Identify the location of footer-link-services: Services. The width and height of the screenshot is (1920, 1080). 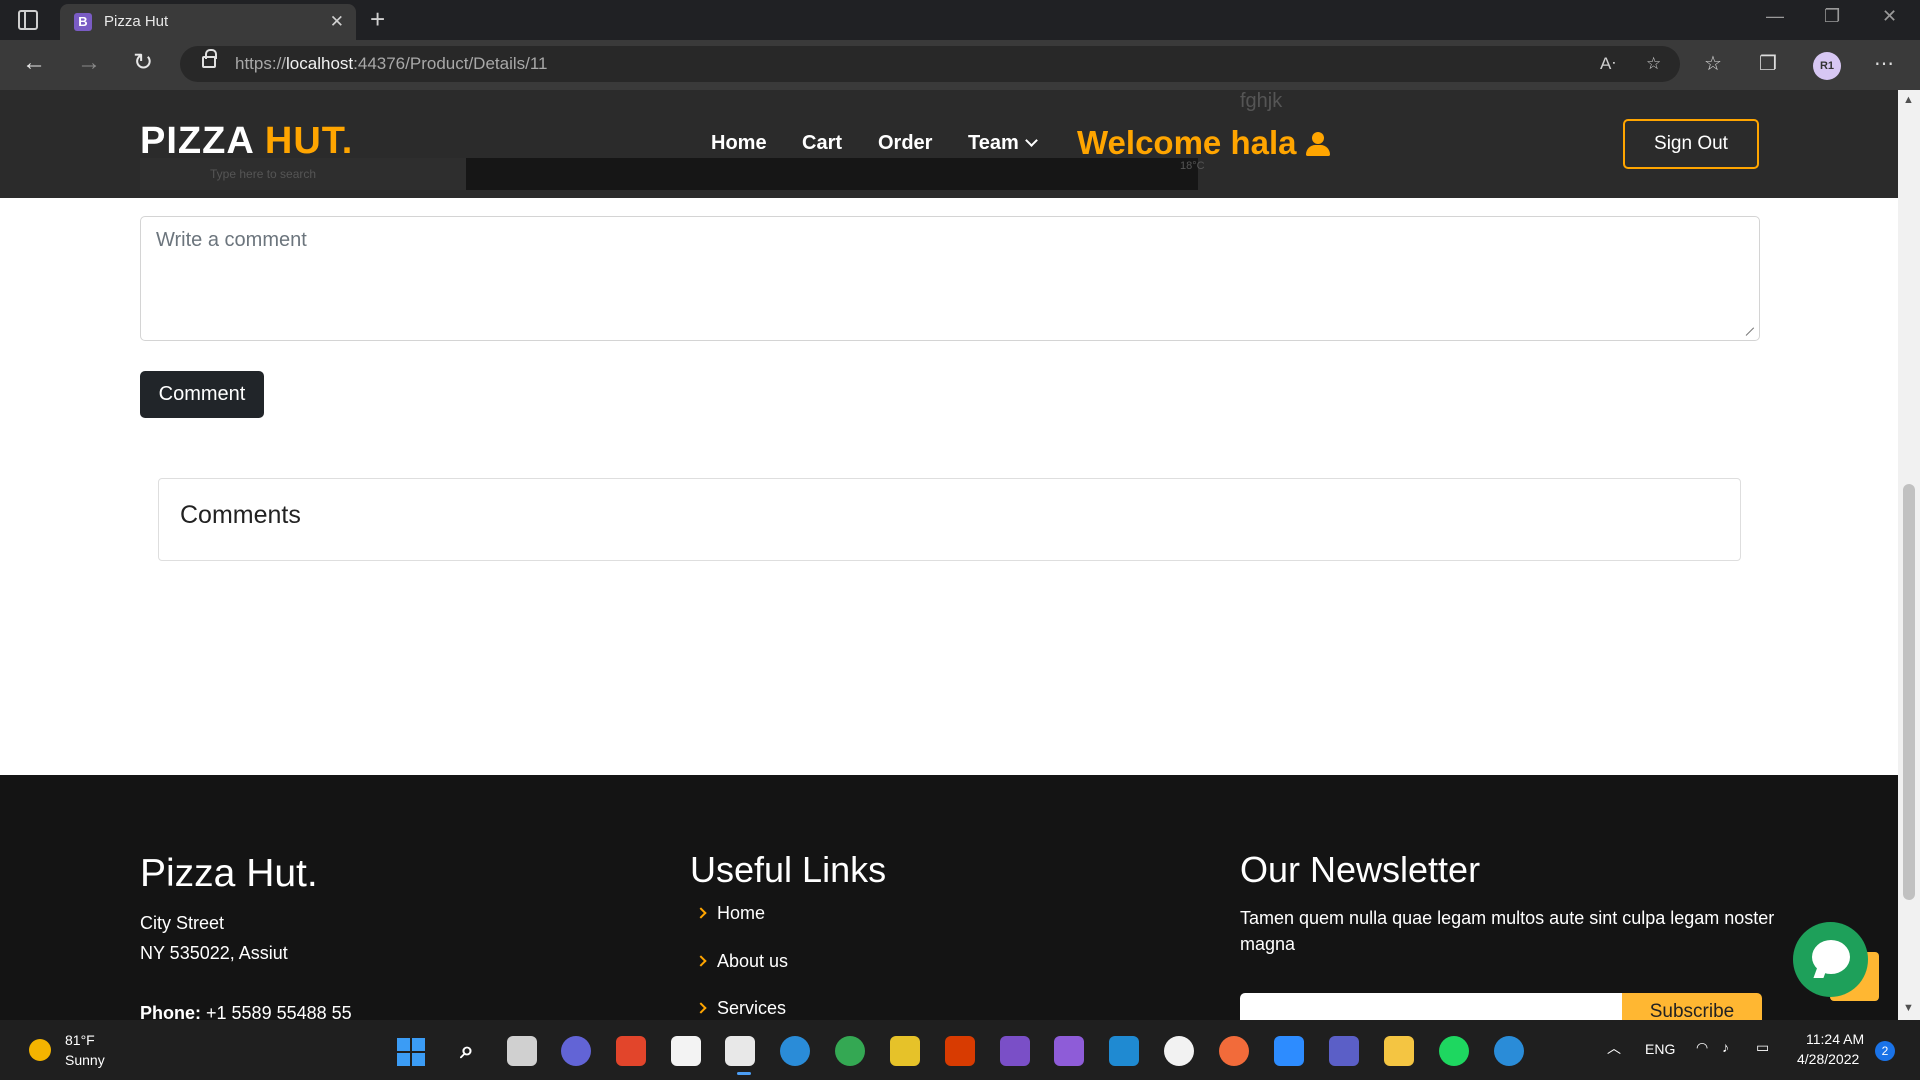
(741, 1008).